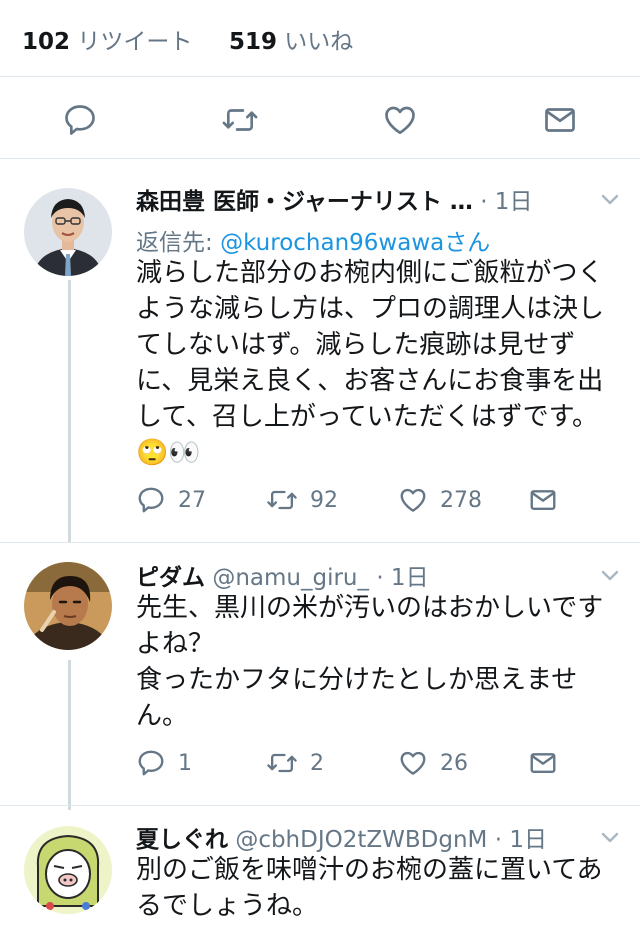 The width and height of the screenshot is (640, 932). I want to click on tweet-stats: 102 リツイート 519 いいね, so click(187, 39).